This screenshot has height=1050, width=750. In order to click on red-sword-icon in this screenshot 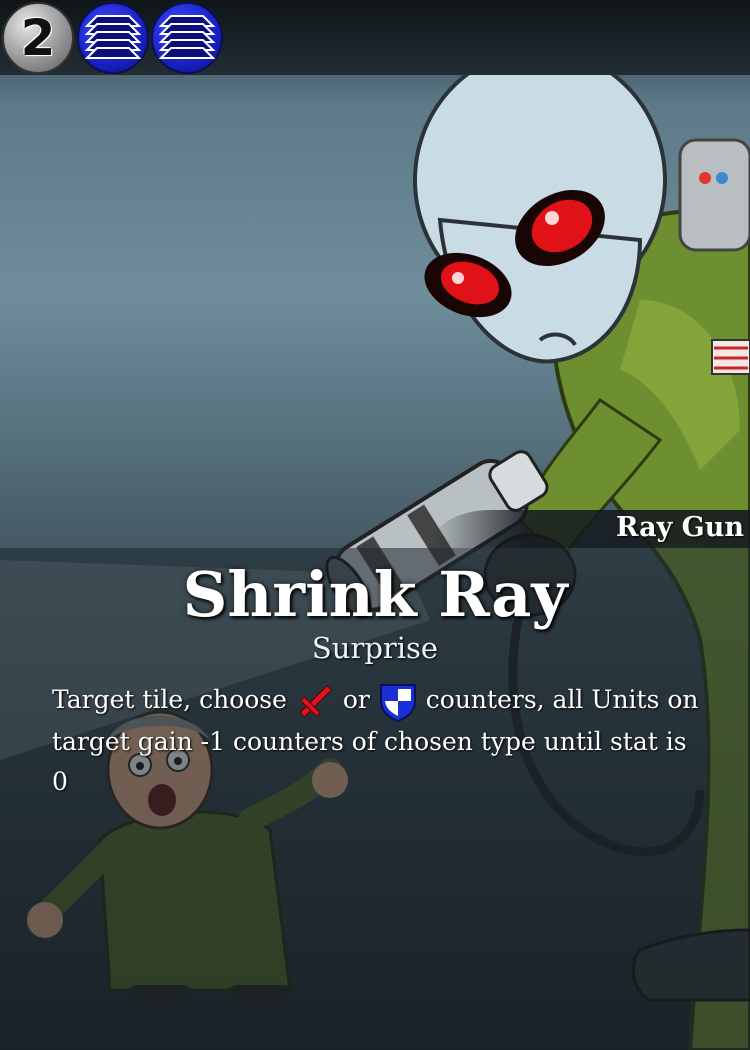, I will do `click(315, 701)`.